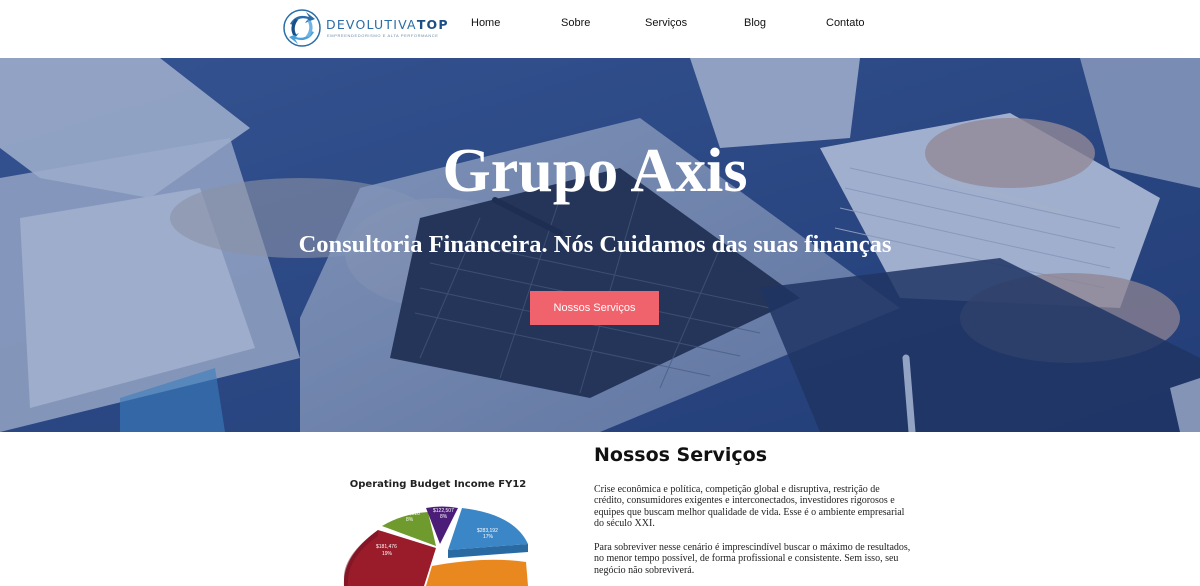 The height and width of the screenshot is (586, 1200). I want to click on nav-contato: Contato, so click(845, 23).